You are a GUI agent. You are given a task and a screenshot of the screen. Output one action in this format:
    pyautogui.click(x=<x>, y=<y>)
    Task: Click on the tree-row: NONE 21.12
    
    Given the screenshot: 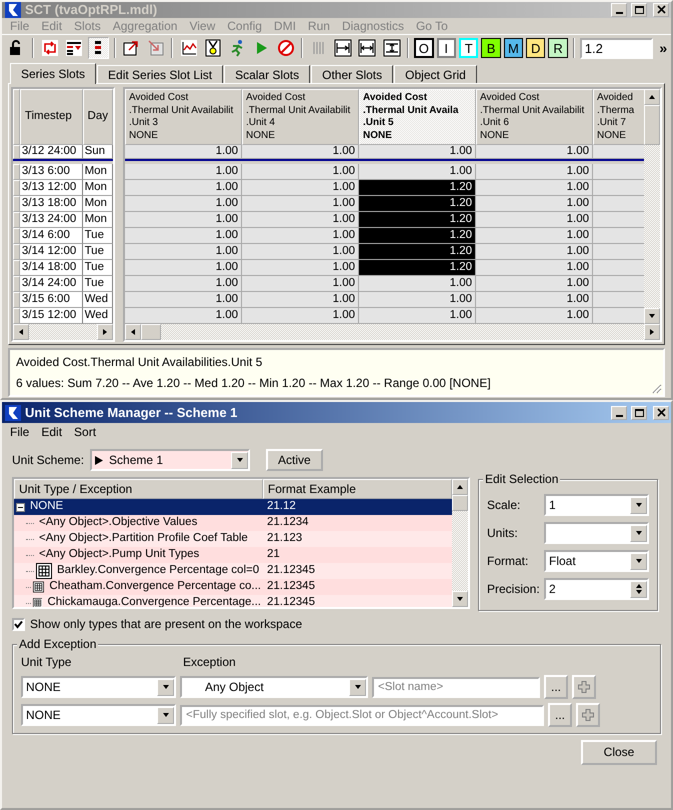 What is the action you would take?
    pyautogui.click(x=233, y=507)
    